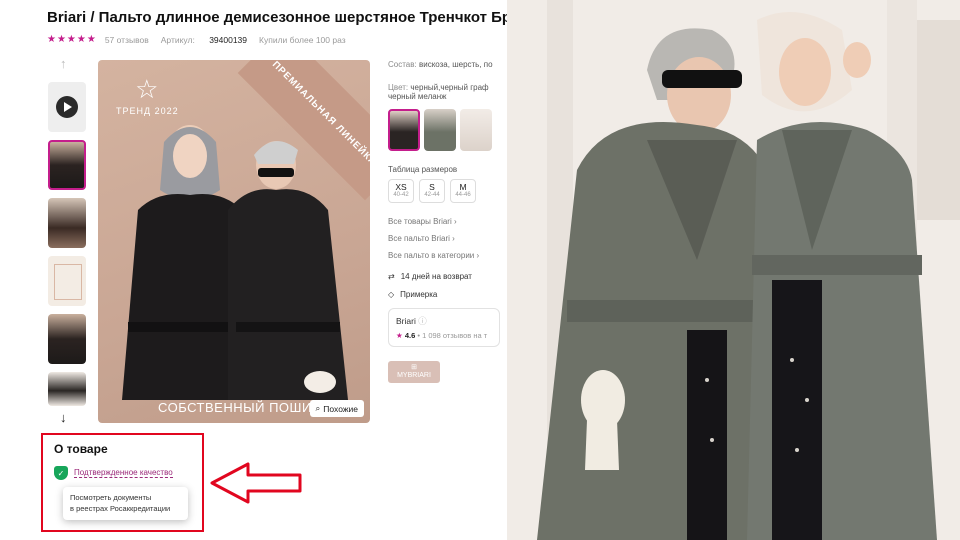 This screenshot has height=540, width=960. I want to click on return-arrows-icon: ⇄, so click(391, 276).